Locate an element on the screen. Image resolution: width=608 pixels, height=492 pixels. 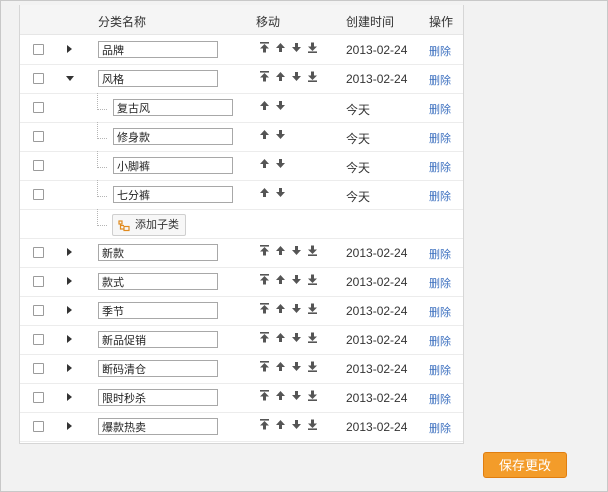
created-date: 2013-02-24 is located at coordinates (377, 340).